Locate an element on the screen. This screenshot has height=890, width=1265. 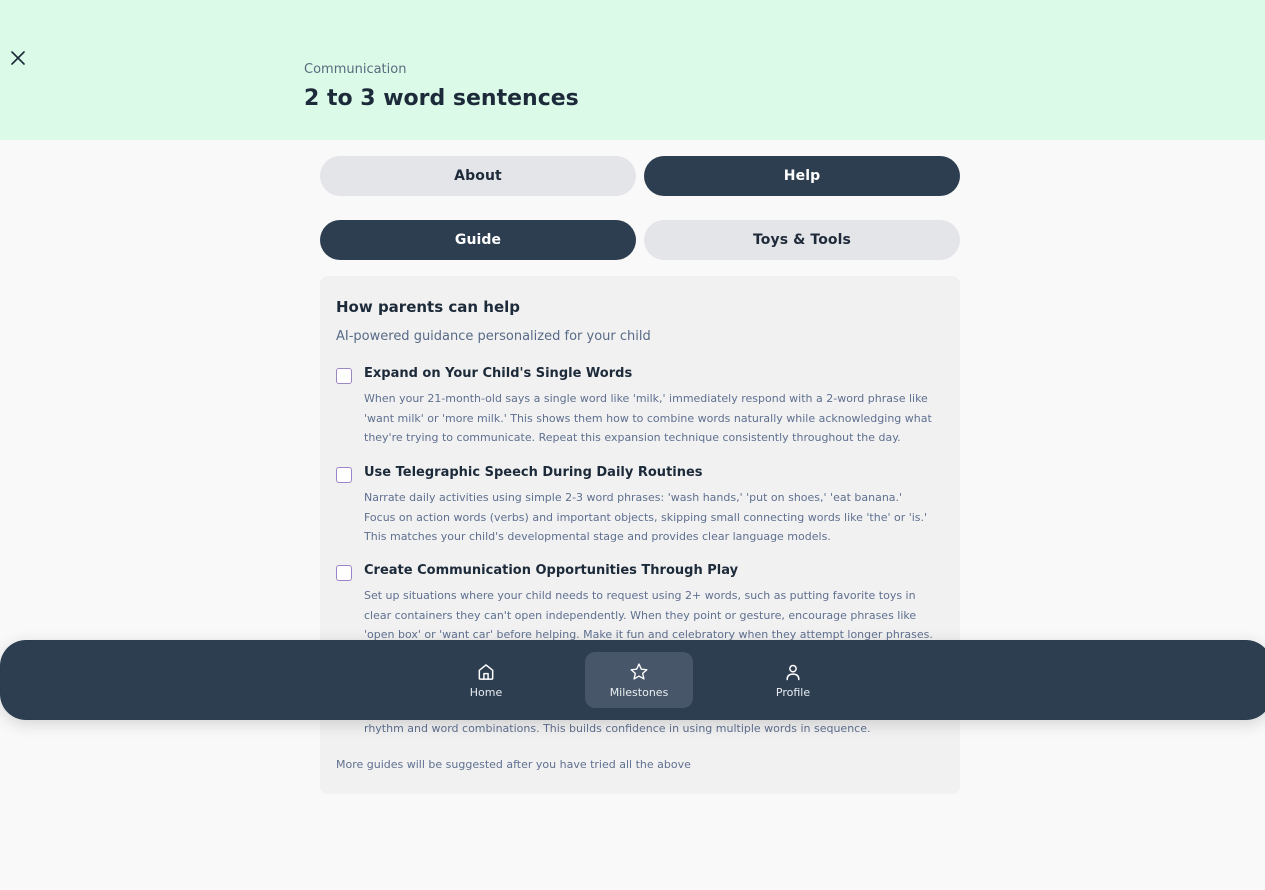
nav-label: Home is located at coordinates (486, 692).